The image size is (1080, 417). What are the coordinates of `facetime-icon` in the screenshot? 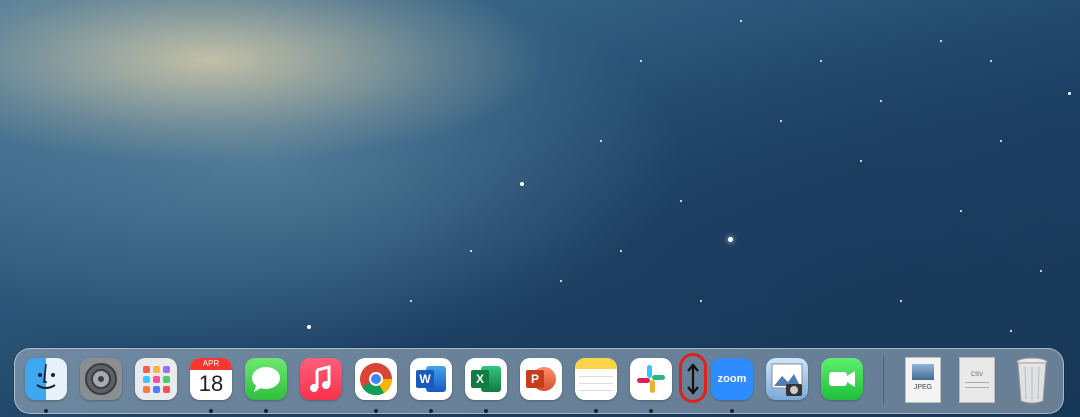 It's located at (842, 379).